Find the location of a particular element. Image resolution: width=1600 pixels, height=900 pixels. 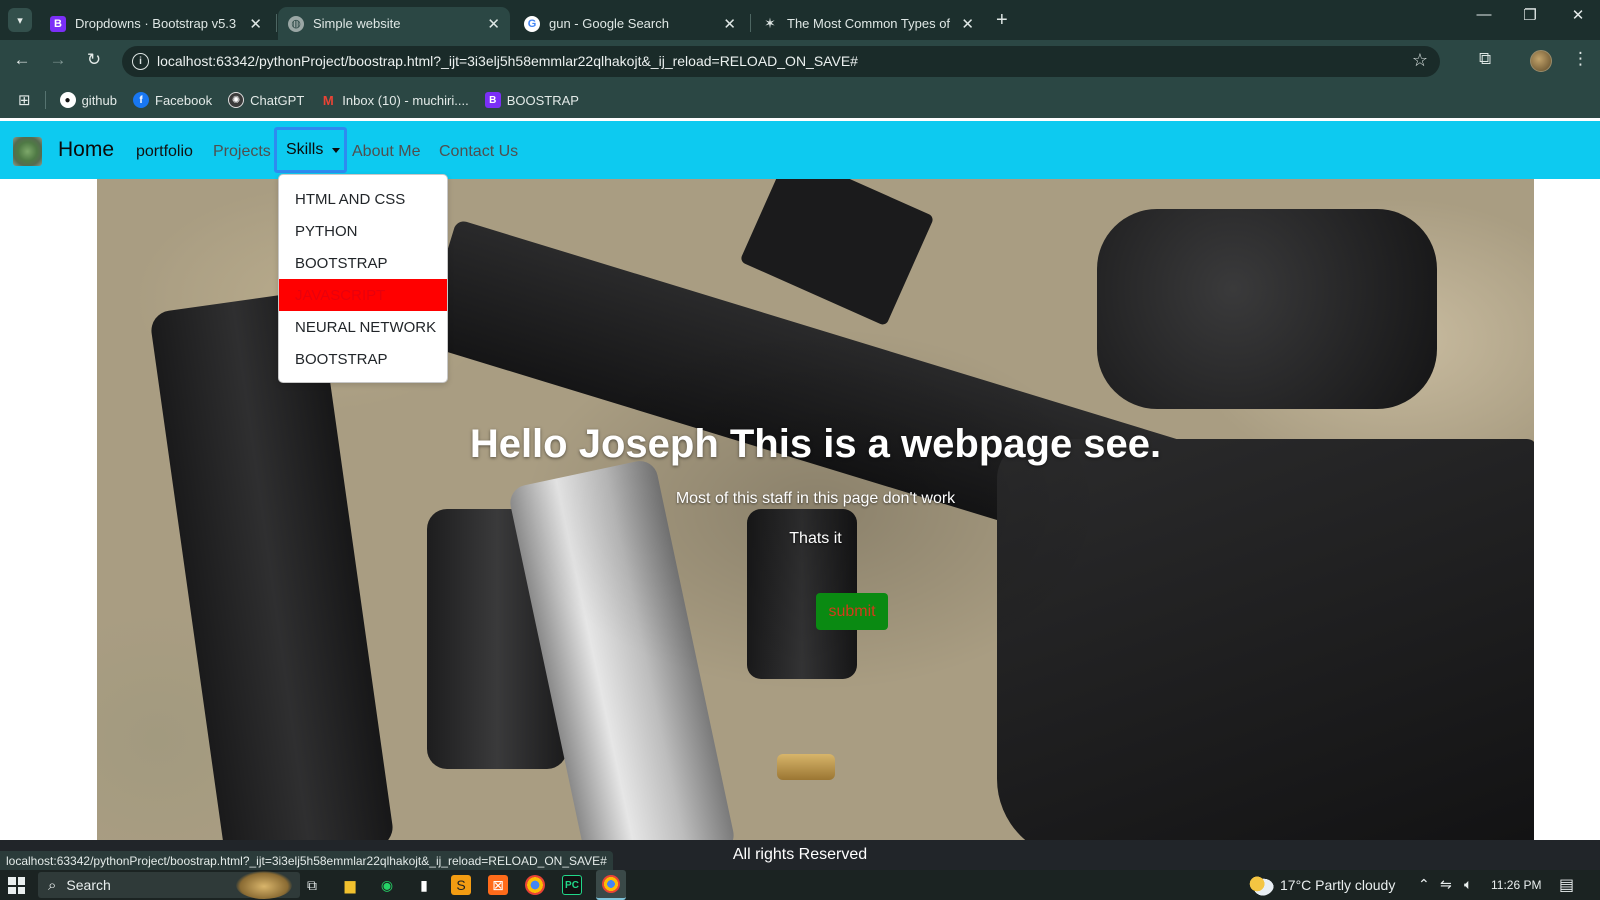

tab-title: gun - Google Search is located at coordinates (609, 23).